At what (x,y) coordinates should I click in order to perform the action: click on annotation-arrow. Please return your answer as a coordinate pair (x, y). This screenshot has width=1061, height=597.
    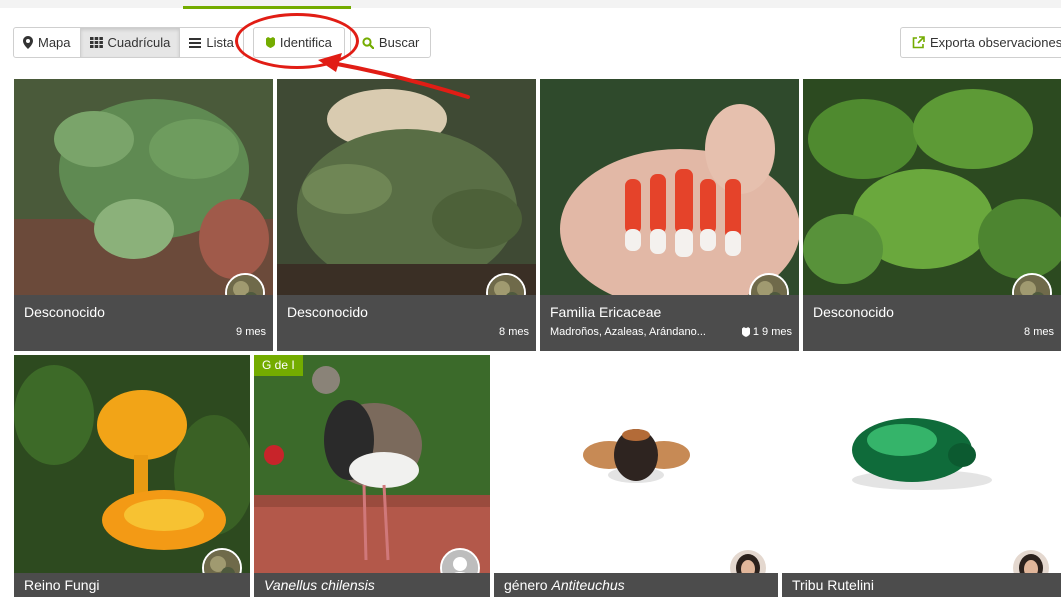
    Looking at the image, I should click on (394, 76).